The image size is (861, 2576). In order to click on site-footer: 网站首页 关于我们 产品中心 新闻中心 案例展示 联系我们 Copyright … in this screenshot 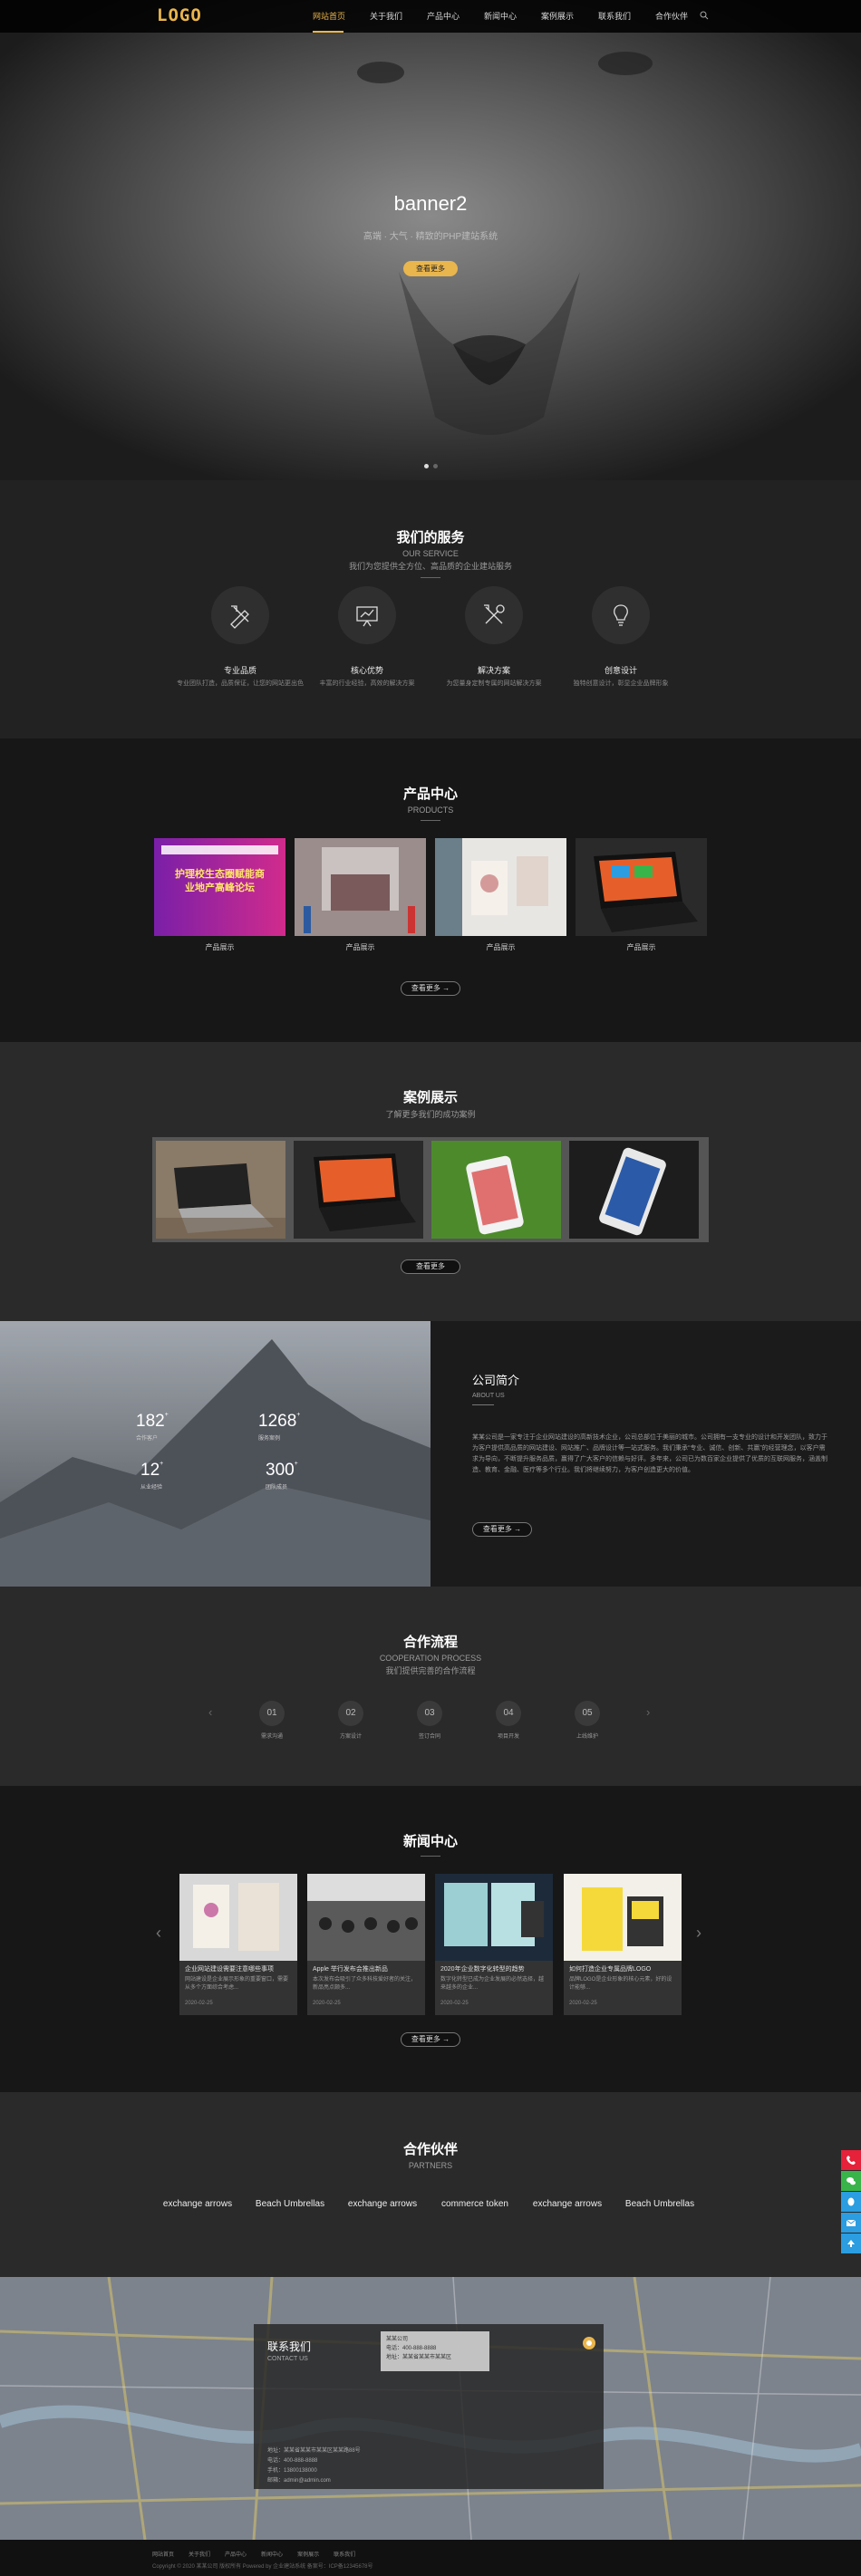, I will do `click(430, 2558)`.